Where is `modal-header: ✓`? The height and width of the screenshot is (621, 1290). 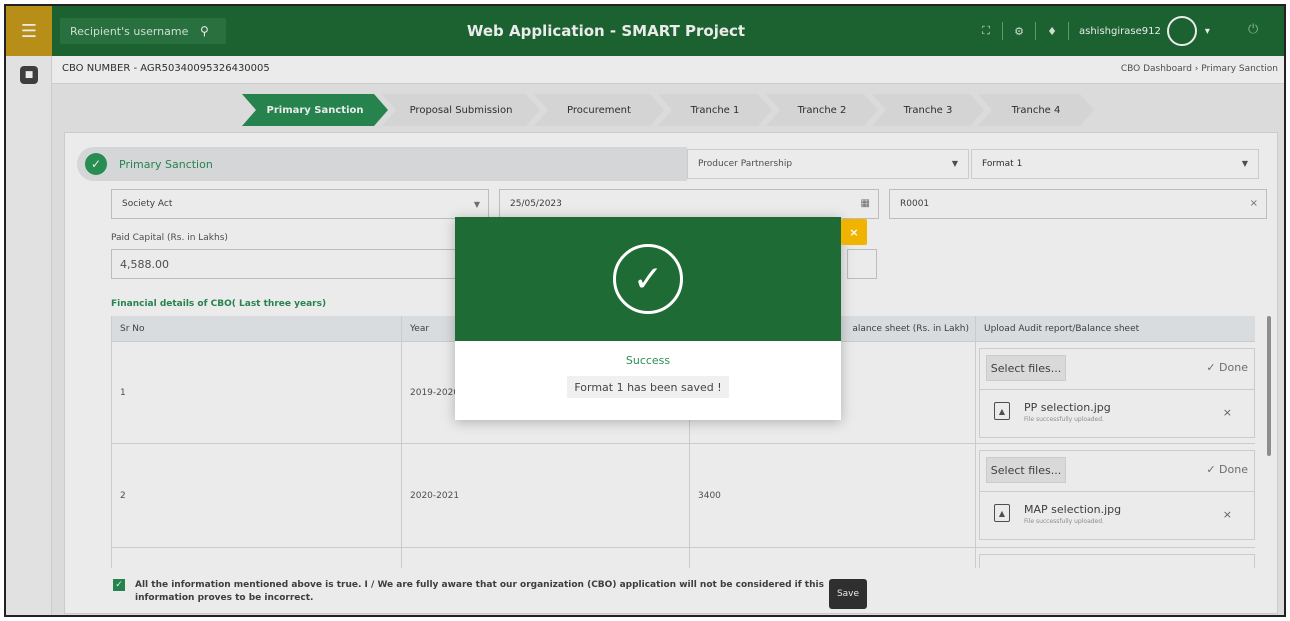
modal-header: ✓ is located at coordinates (648, 279).